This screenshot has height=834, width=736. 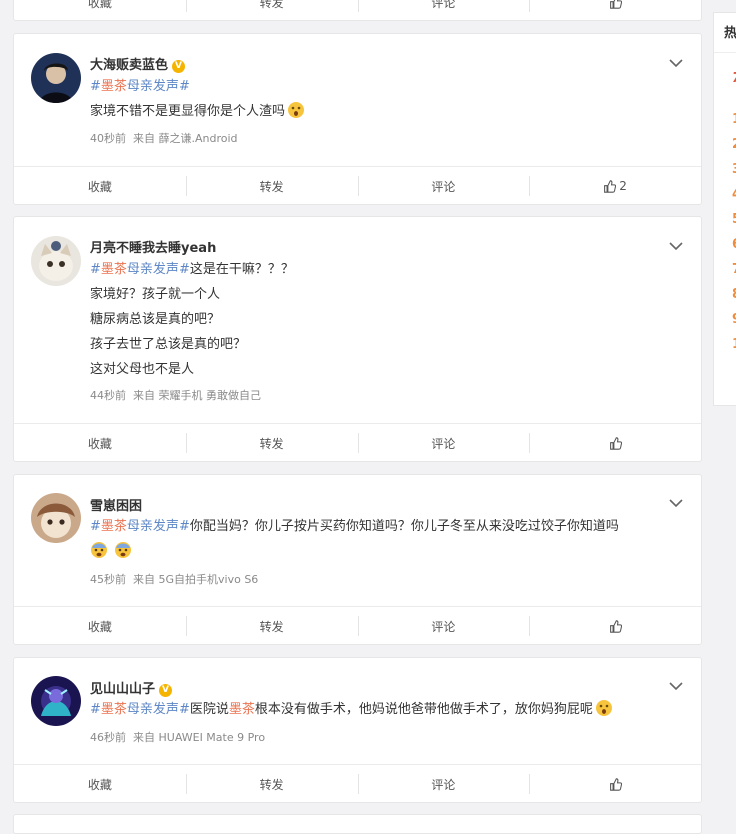 What do you see at coordinates (192, 269) in the screenshot?
I see `text-line: #墨茶母亲发声#这是在干嘛？？？` at bounding box center [192, 269].